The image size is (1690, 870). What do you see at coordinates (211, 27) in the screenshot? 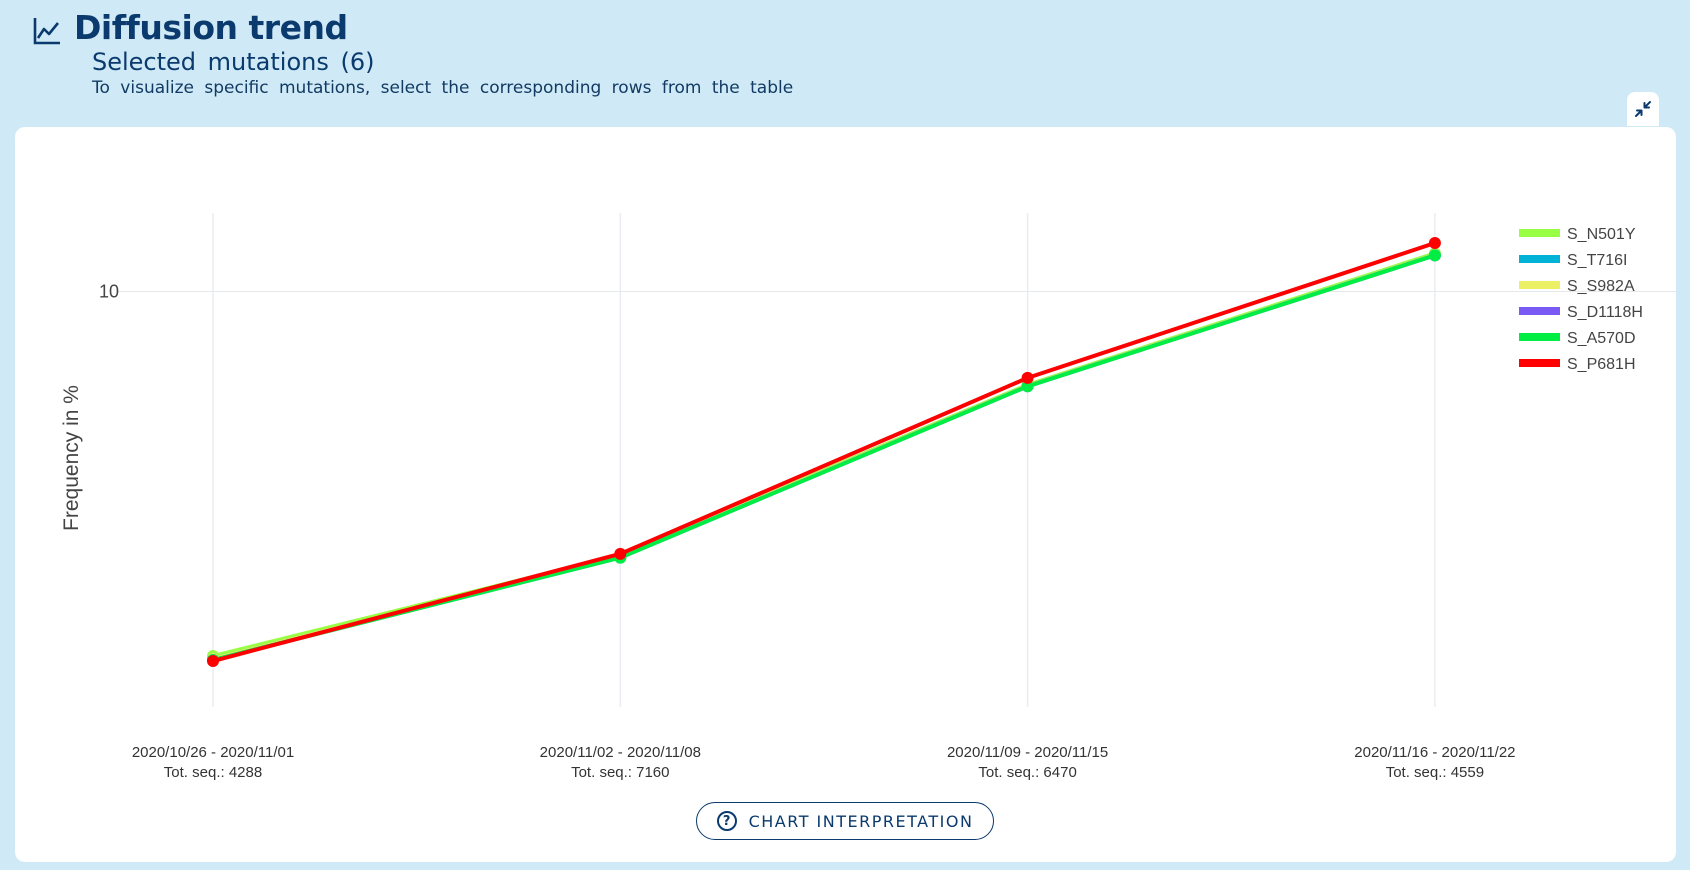
I see `page-title: Diffusion trend` at bounding box center [211, 27].